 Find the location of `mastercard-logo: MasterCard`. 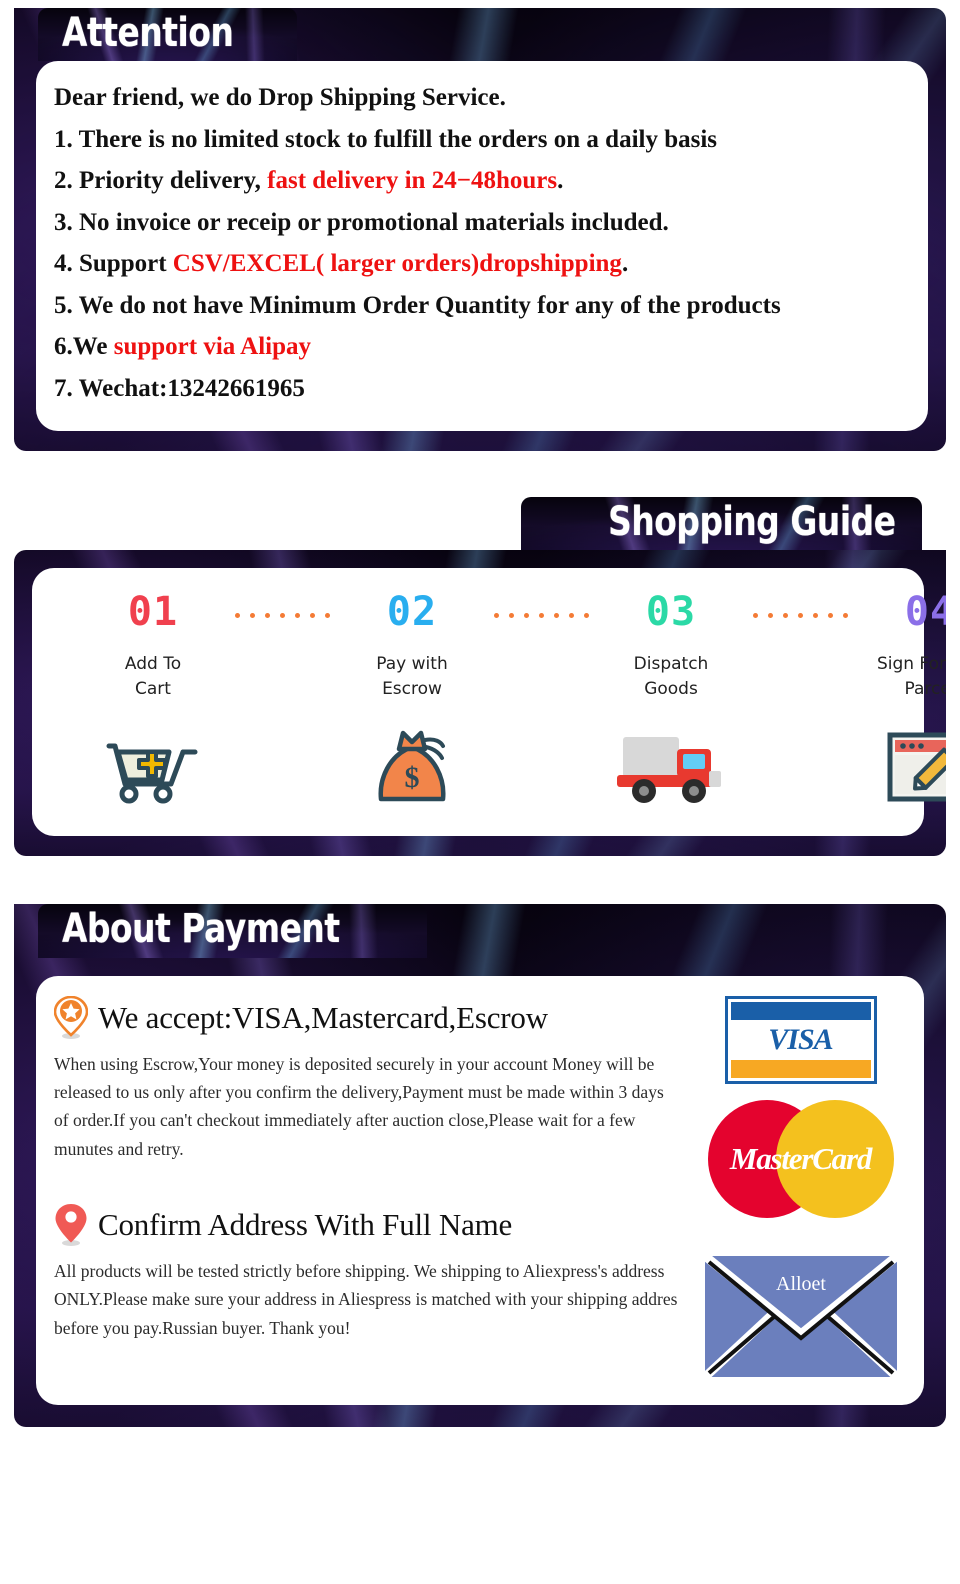

mastercard-logo: MasterCard is located at coordinates (800, 1158).